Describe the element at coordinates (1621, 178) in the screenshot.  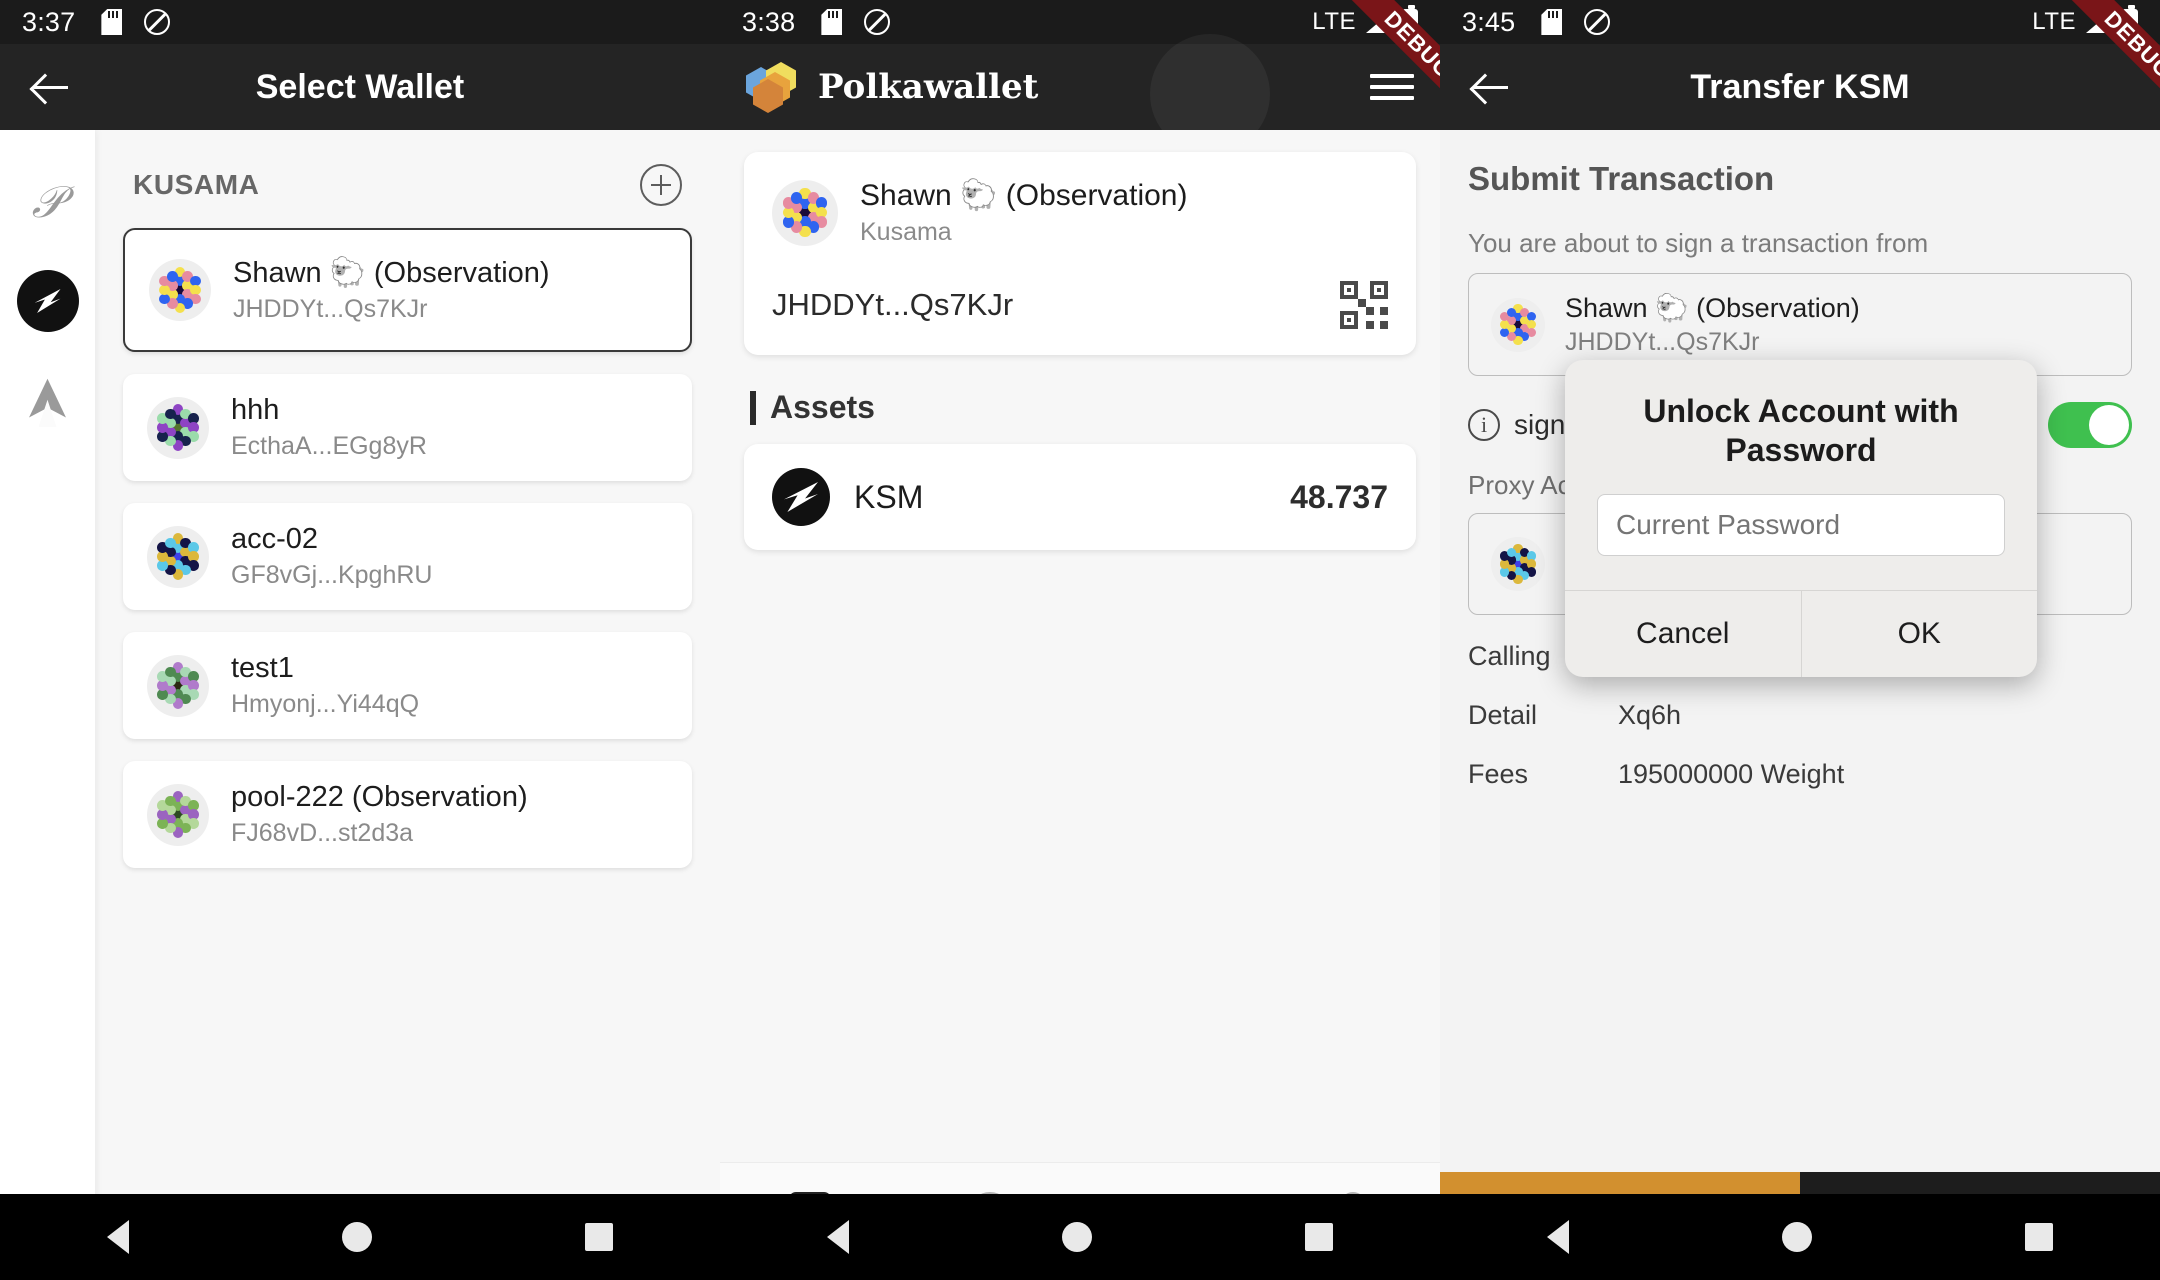
I see `section-heading: Submit Transaction` at that location.